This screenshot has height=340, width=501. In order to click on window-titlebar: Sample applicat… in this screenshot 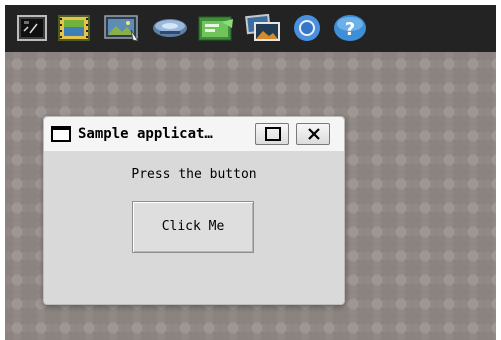, I will do `click(194, 134)`.